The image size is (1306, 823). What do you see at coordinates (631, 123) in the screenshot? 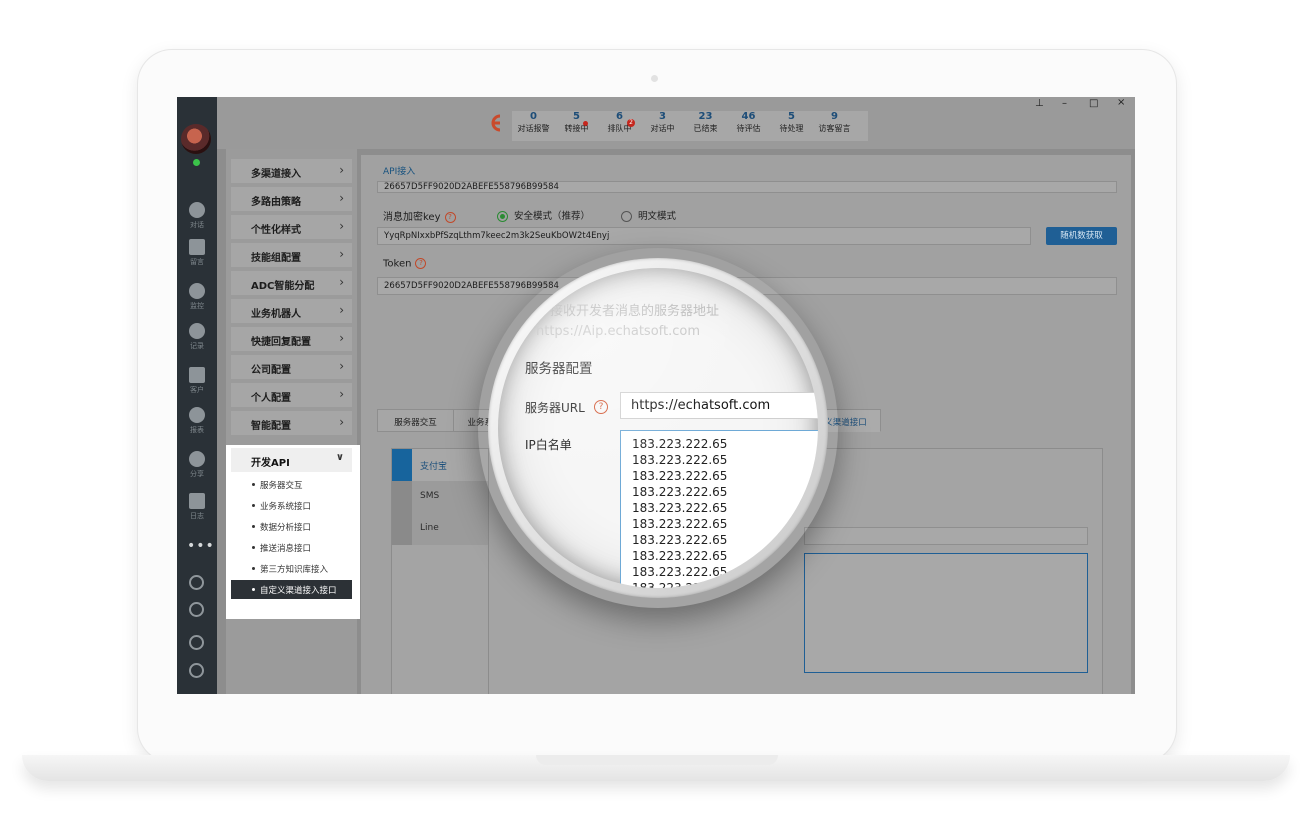
I see `queue-badge: 2` at bounding box center [631, 123].